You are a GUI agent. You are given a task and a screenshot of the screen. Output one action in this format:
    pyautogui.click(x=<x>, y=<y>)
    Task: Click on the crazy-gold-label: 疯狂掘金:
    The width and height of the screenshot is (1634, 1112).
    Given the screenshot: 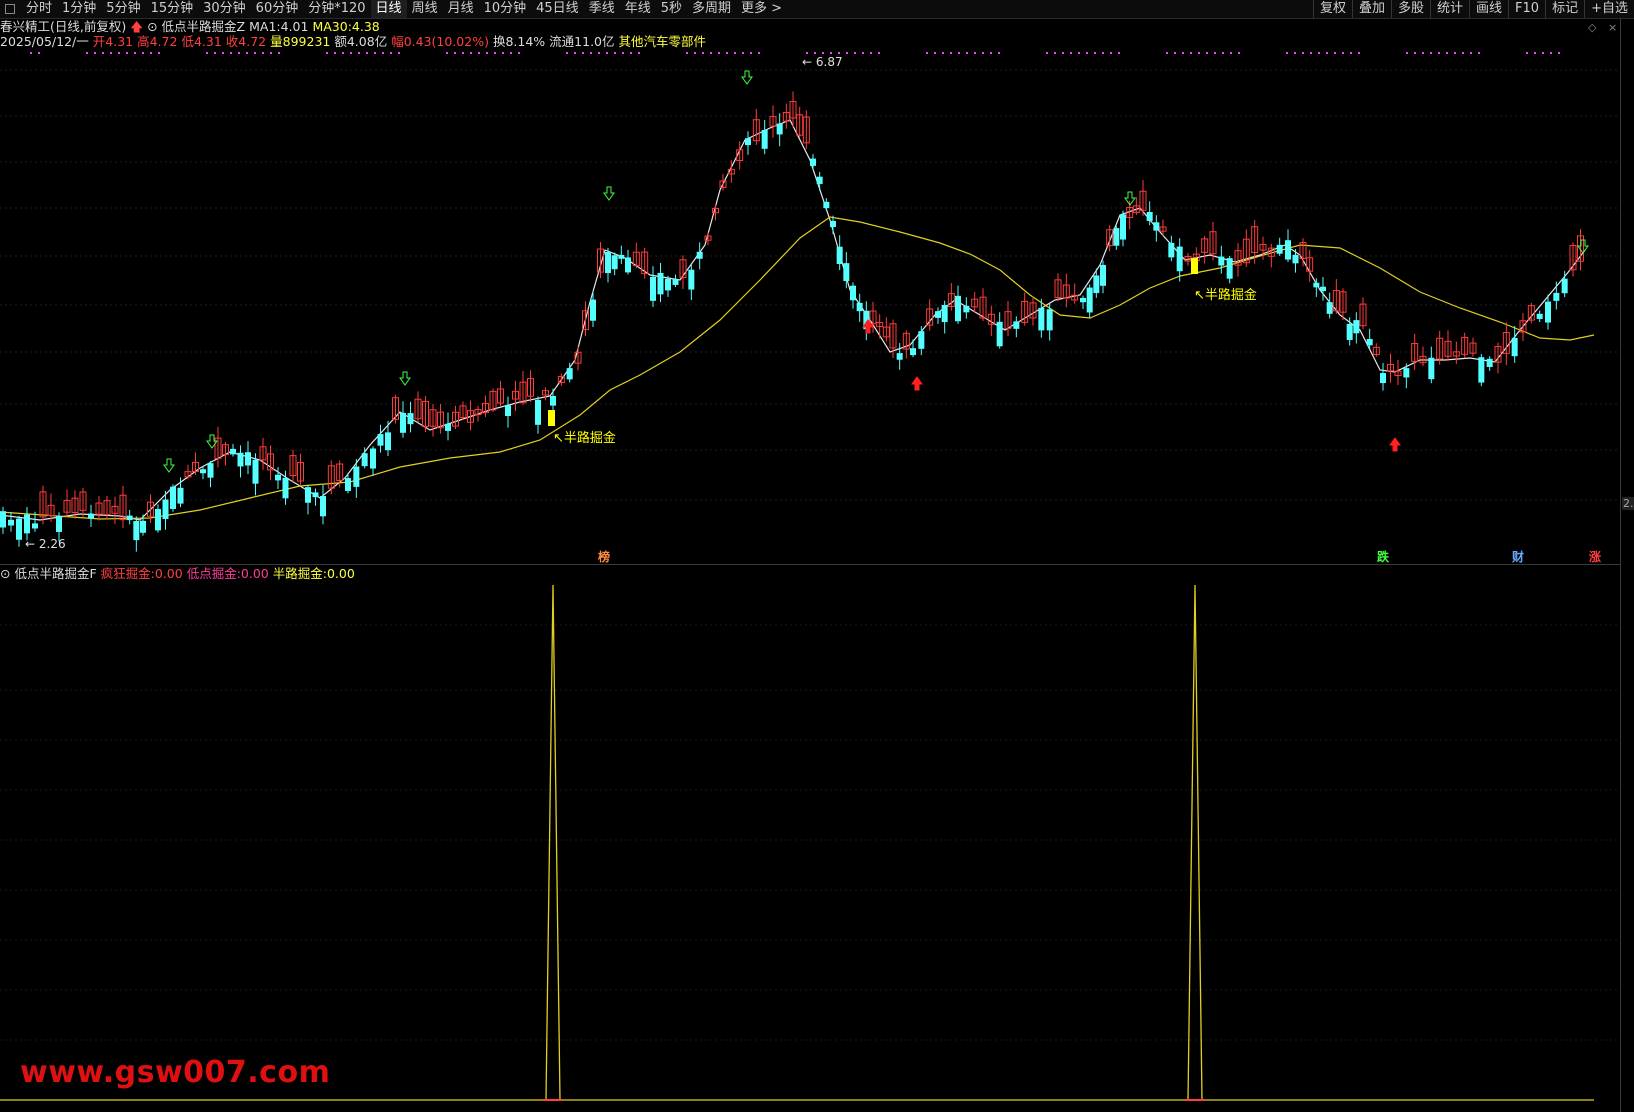 What is the action you would take?
    pyautogui.click(x=127, y=573)
    